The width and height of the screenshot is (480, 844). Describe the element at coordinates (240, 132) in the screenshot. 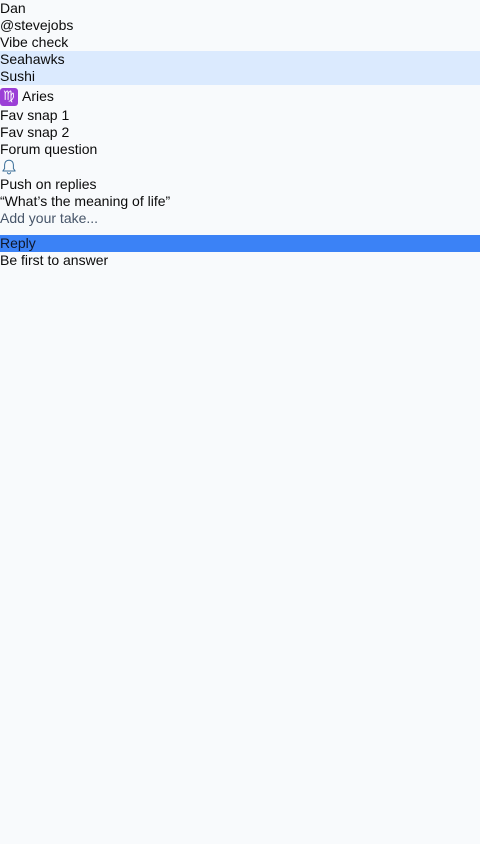

I see `fav-snap-2: Fav snap 2` at that location.